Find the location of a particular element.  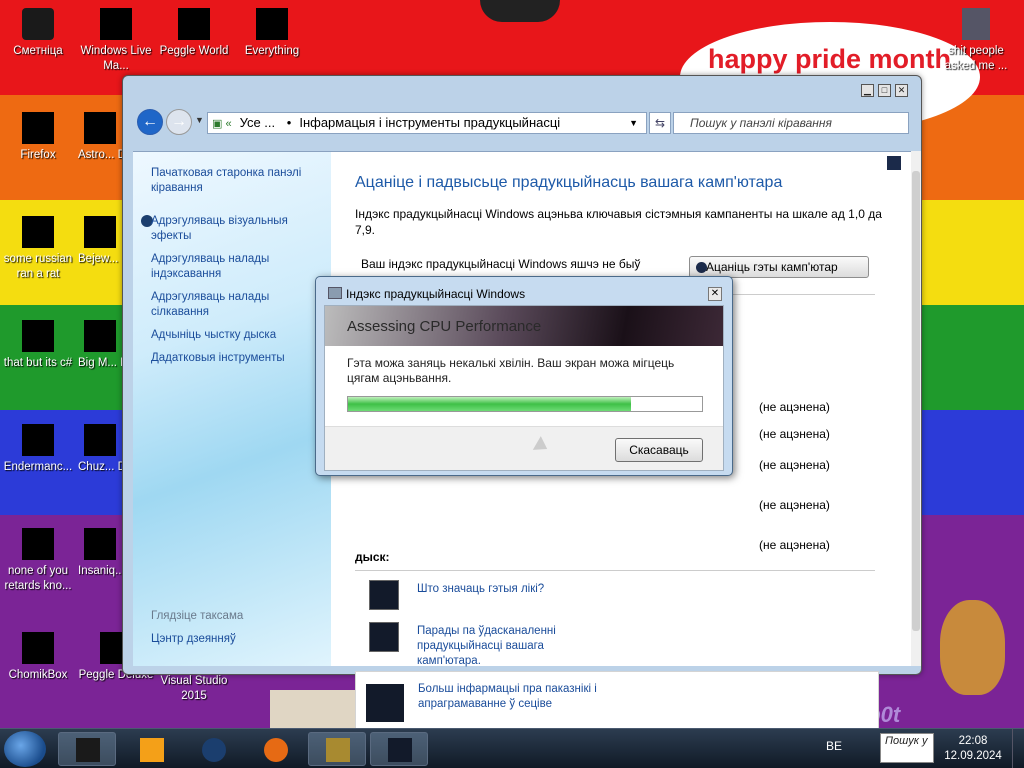

desktop-icon-everything: Everything is located at coordinates (272, 32).